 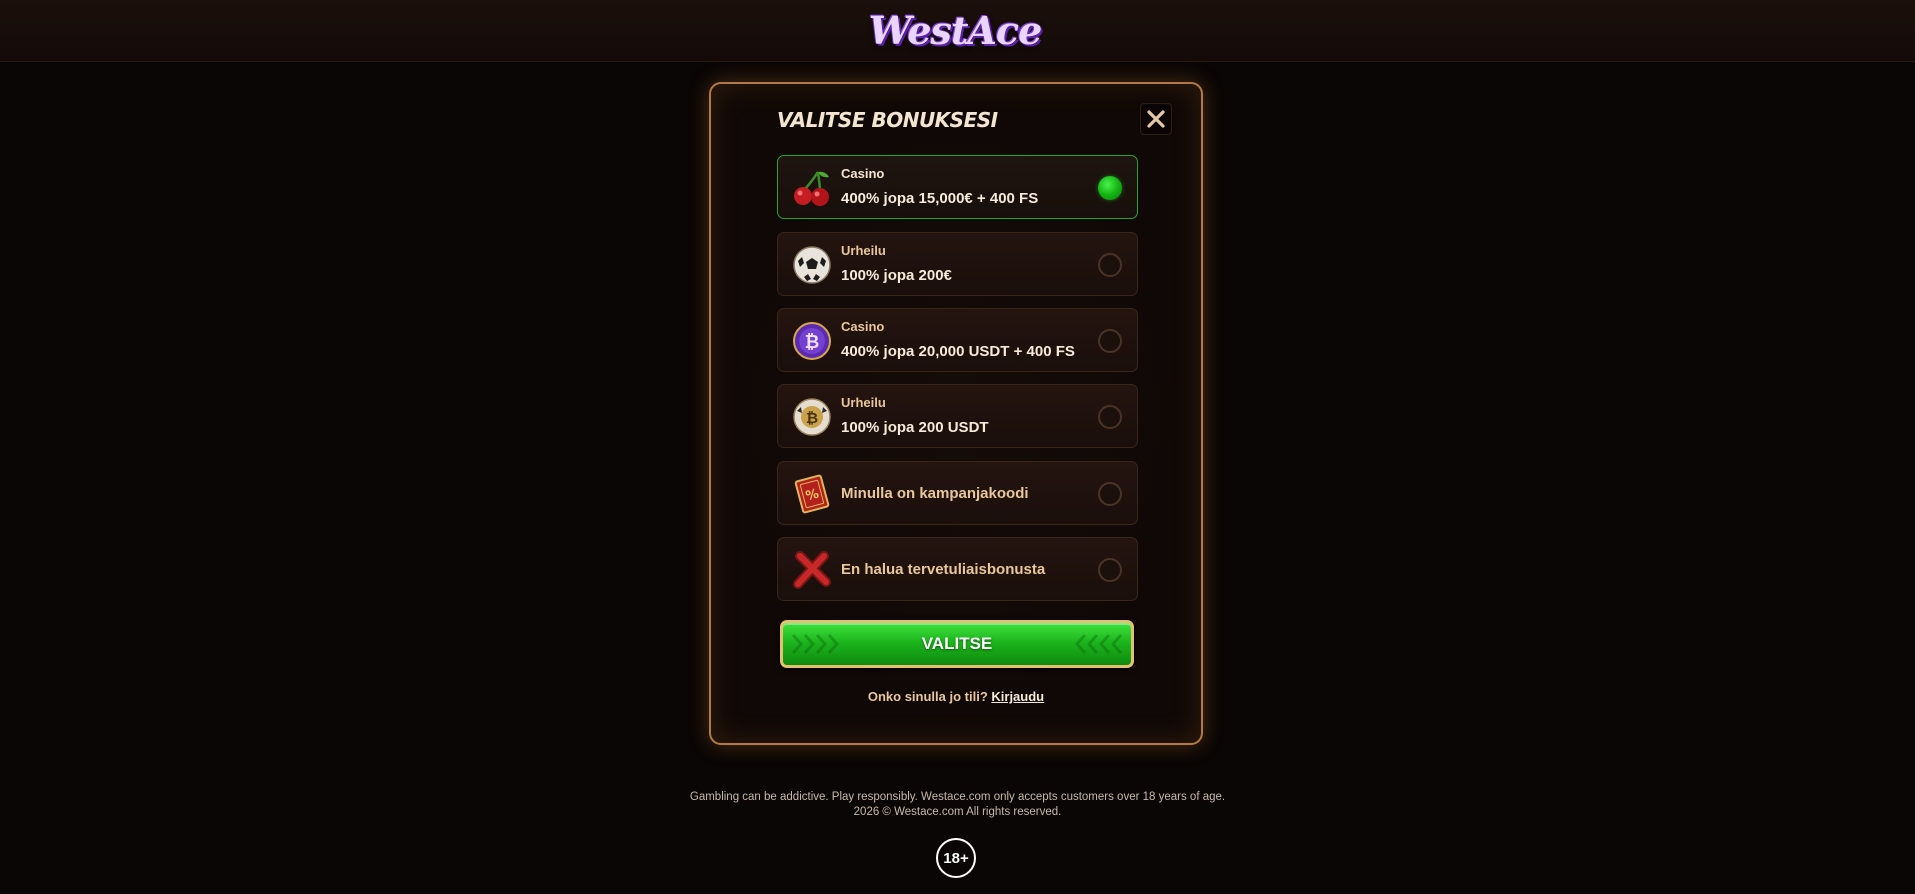 What do you see at coordinates (927, 696) in the screenshot?
I see `login-prompt: Onko sinulla jo tili?` at bounding box center [927, 696].